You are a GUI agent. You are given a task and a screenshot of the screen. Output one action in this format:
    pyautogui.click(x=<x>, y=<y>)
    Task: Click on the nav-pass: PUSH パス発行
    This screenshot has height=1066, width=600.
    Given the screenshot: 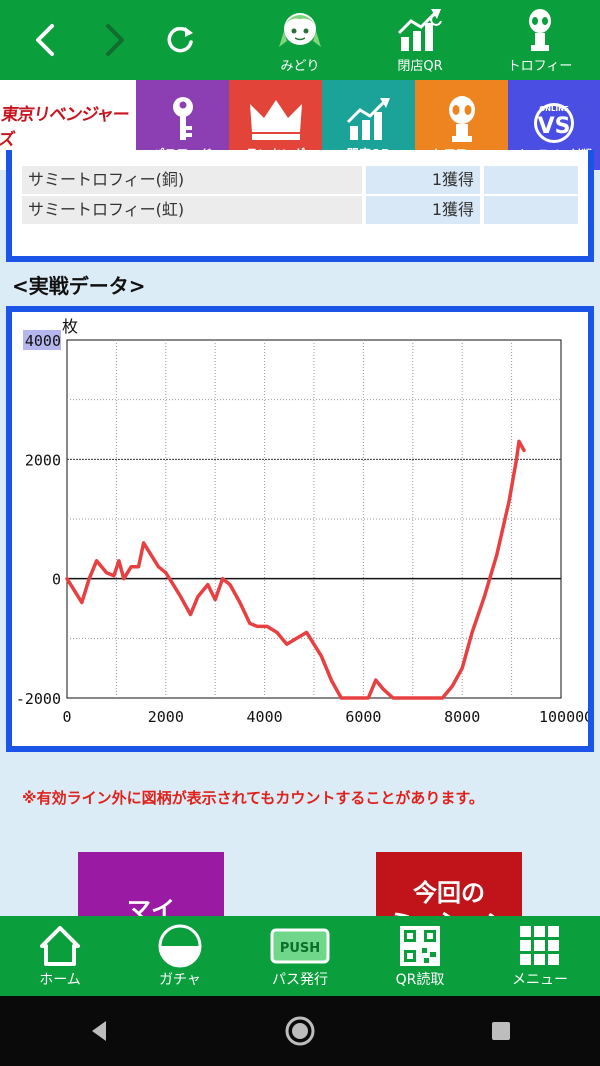 What is the action you would take?
    pyautogui.click(x=300, y=956)
    